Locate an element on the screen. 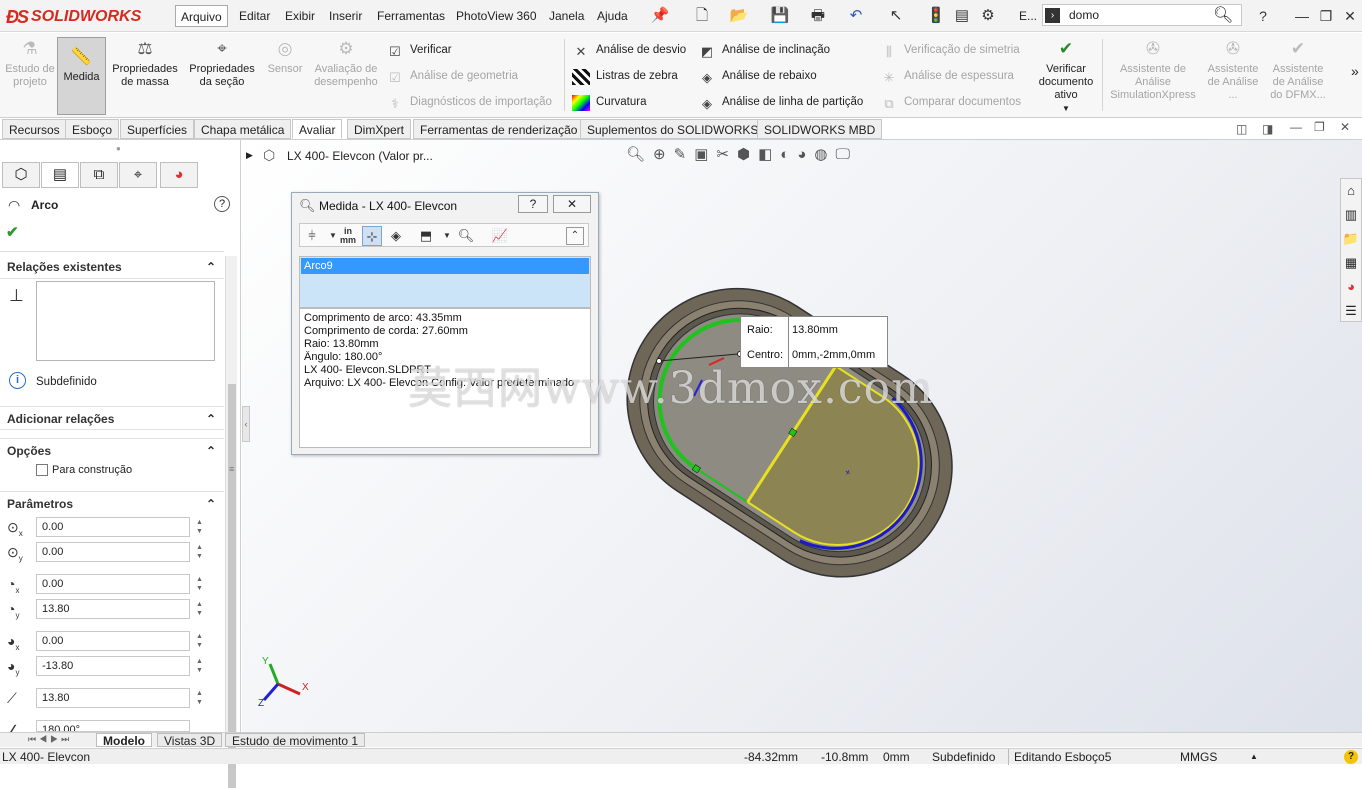 This screenshot has height=788, width=1362. menu-inserir: Inserir is located at coordinates (345, 16).